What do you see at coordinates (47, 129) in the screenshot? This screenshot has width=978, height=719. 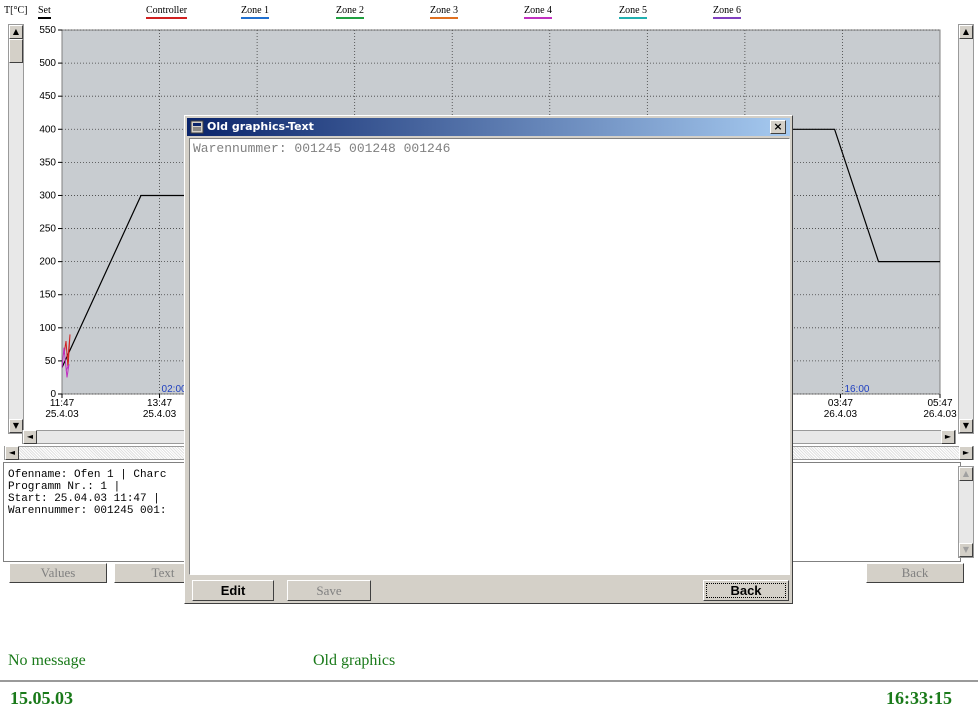 I see `y-tick-label: 400` at bounding box center [47, 129].